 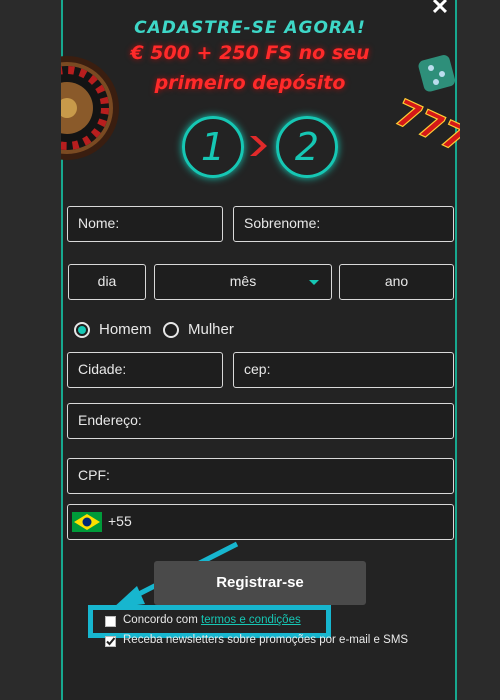 I want to click on close-icon: ✕, so click(x=440, y=10).